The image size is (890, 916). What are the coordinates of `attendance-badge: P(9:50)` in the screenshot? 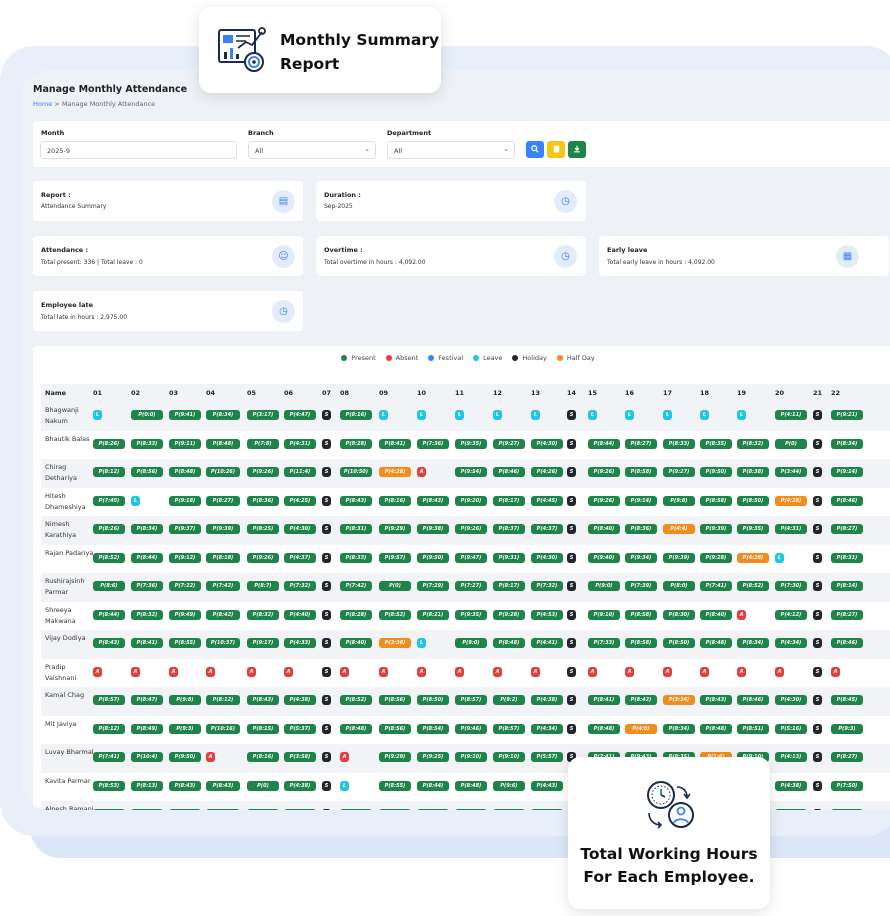 It's located at (185, 757).